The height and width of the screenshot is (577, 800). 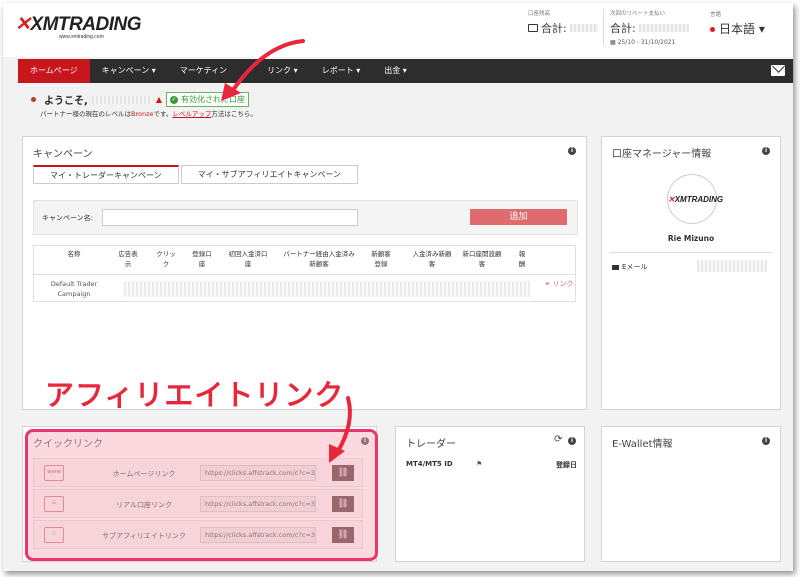 What do you see at coordinates (173, 99) in the screenshot?
I see `check-icon: ✓` at bounding box center [173, 99].